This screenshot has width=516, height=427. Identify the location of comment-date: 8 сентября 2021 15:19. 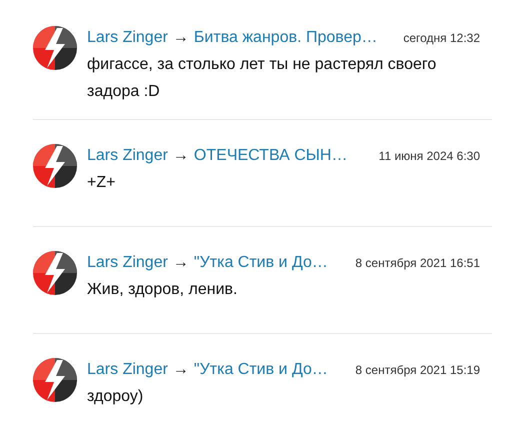
(417, 370).